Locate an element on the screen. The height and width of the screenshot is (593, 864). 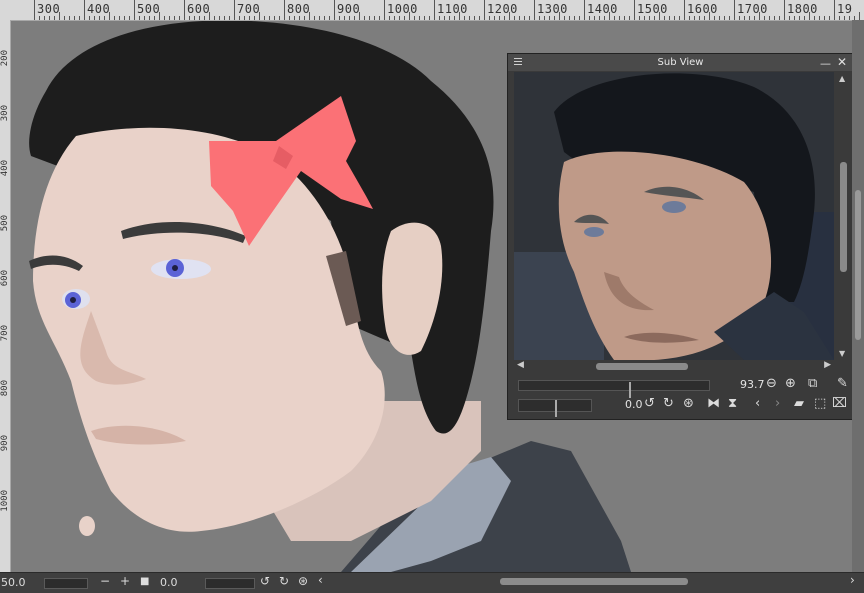
close-icon: ✕ is located at coordinates (842, 62).